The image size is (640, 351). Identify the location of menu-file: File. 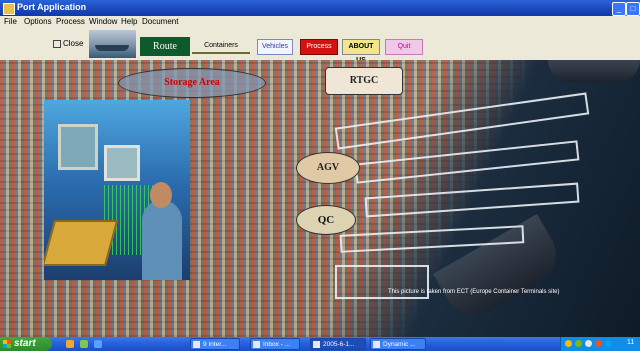
(10, 21).